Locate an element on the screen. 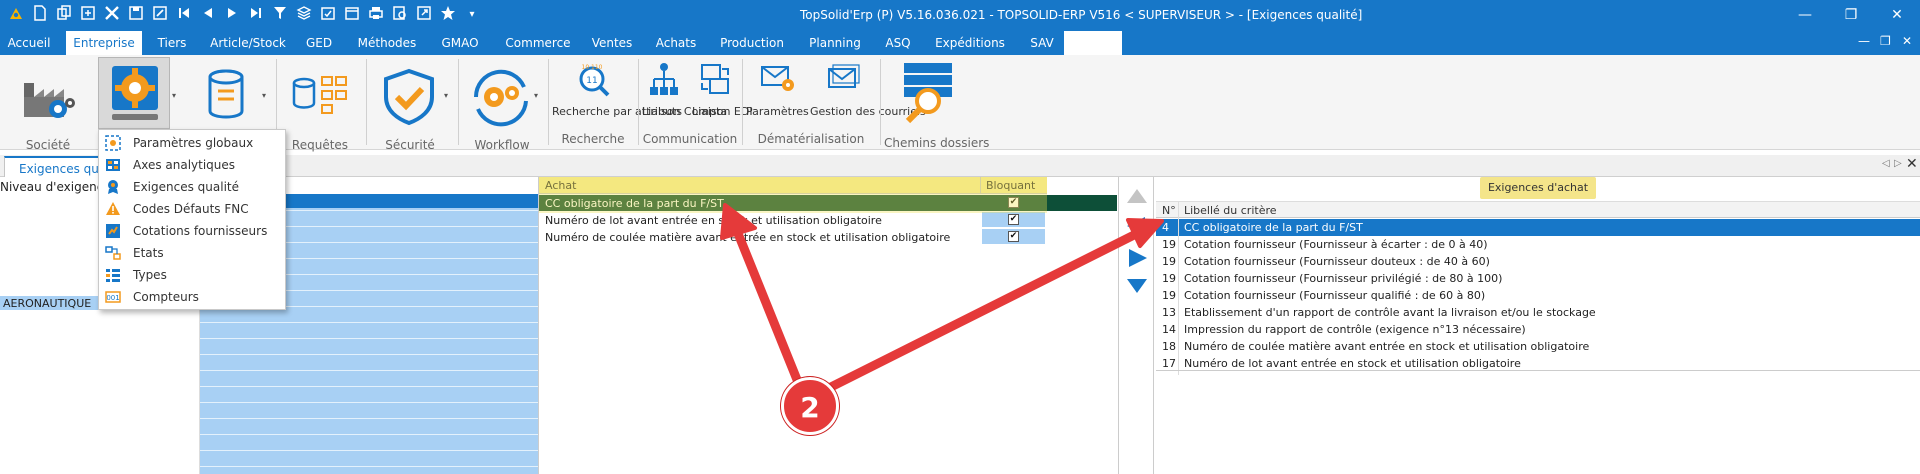 This screenshot has height=474, width=1920. requetes-button: Requêtes is located at coordinates (320, 106).